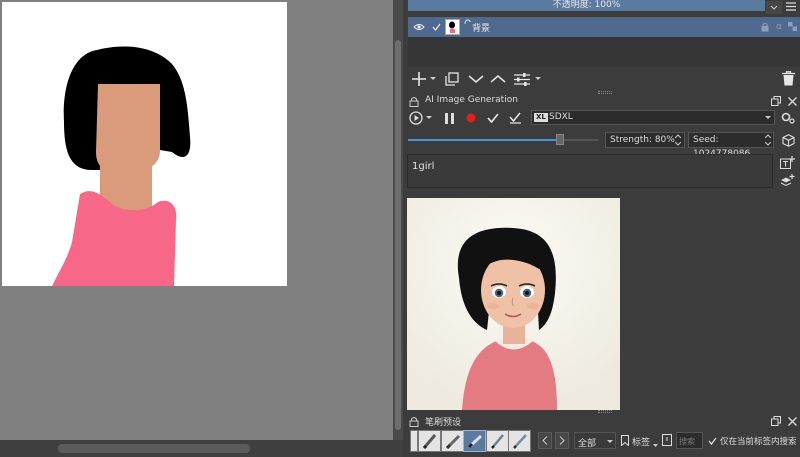 The image size is (800, 457). What do you see at coordinates (604, 52) in the screenshot?
I see `layers-list-empty-area` at bounding box center [604, 52].